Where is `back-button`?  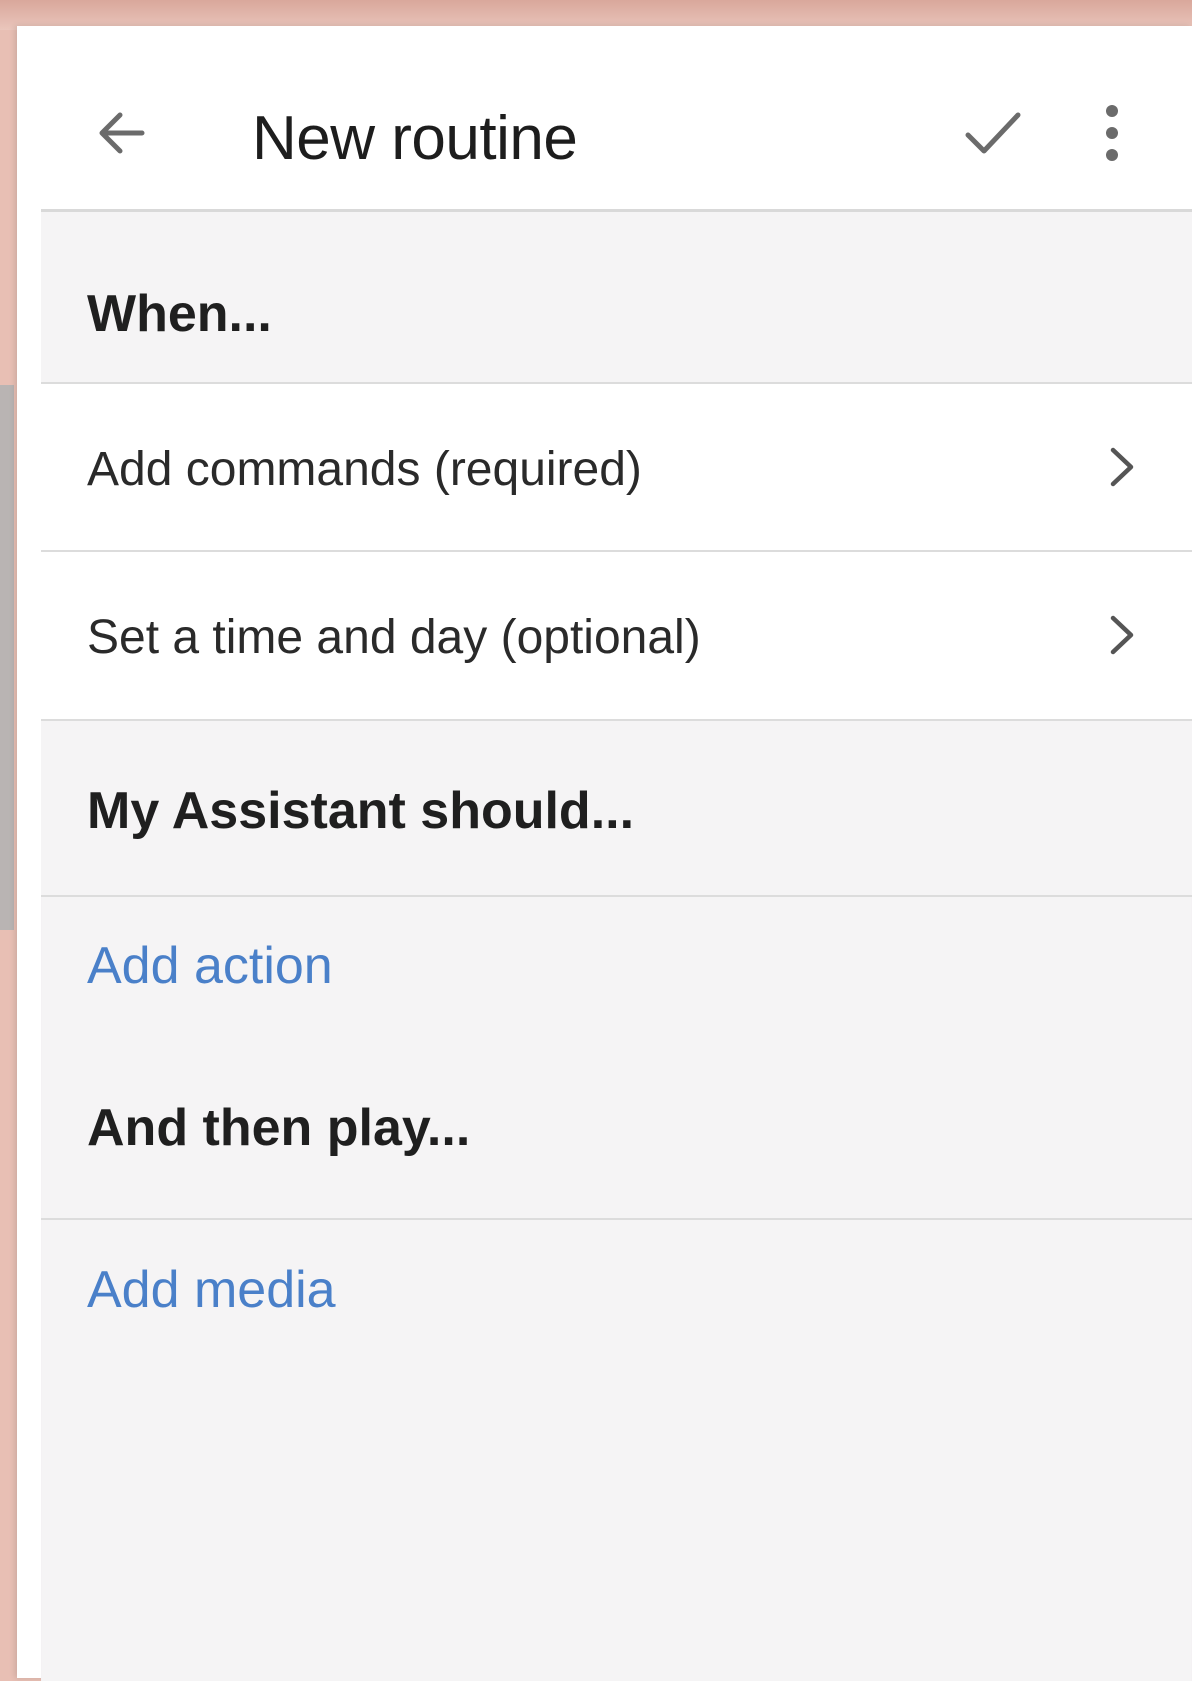 back-button is located at coordinates (122, 133).